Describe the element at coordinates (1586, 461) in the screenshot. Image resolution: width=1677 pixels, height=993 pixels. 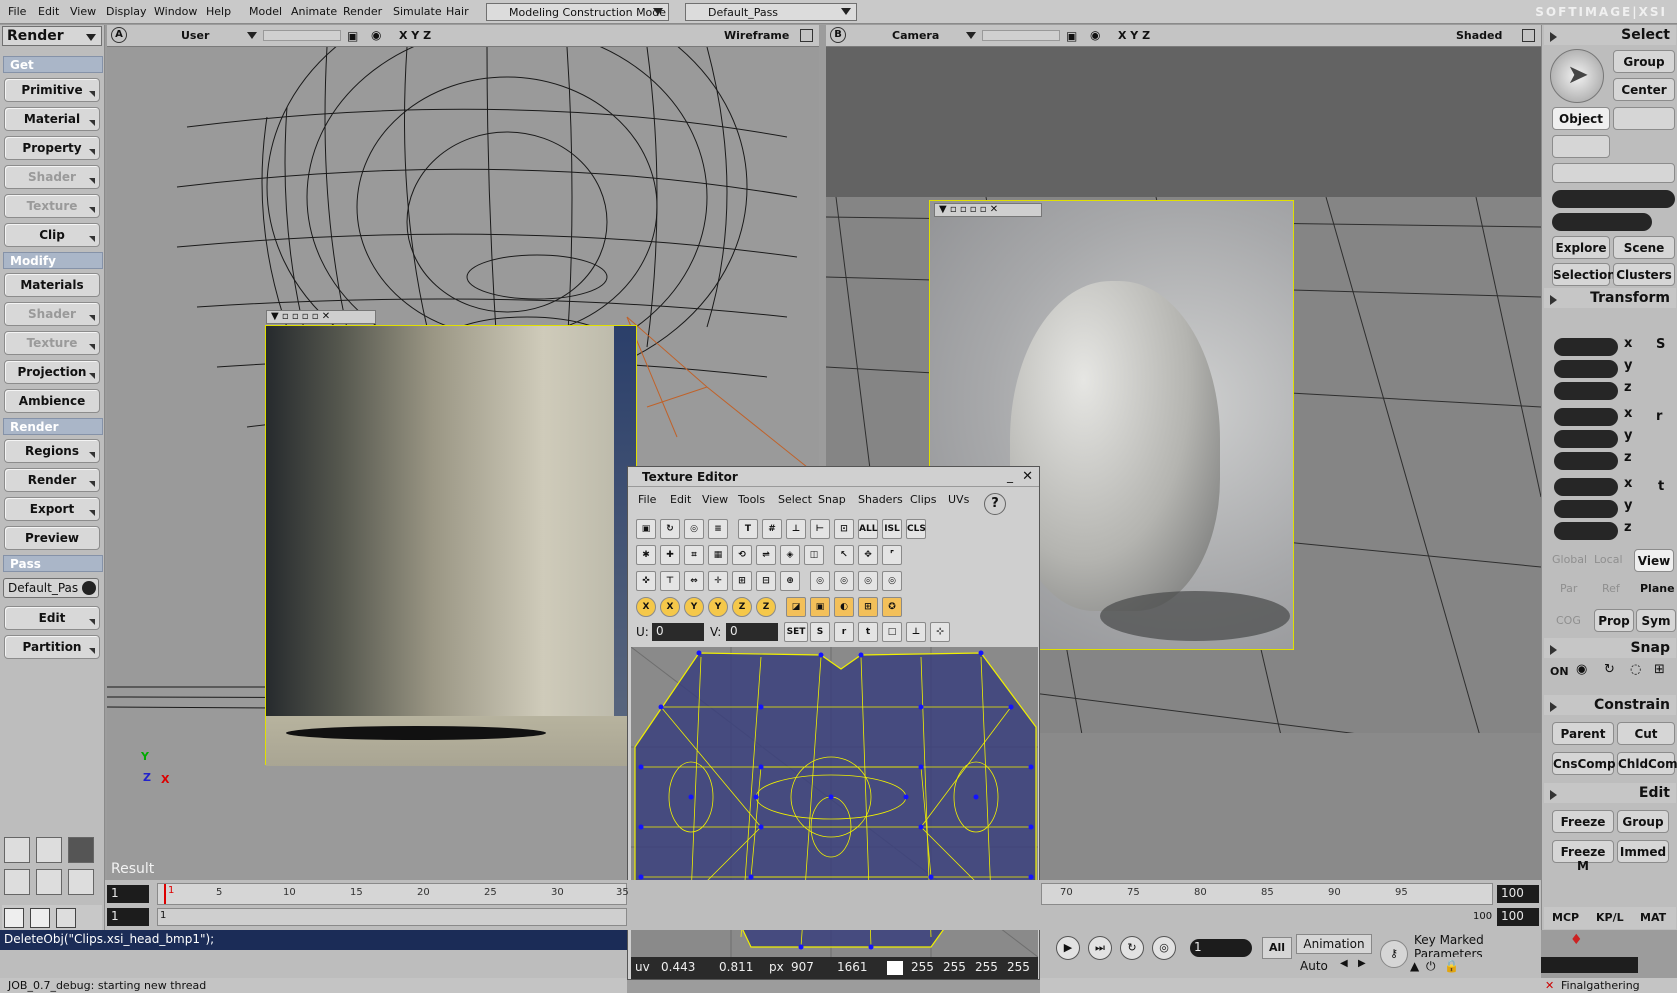
I see `rotate-z-field` at that location.